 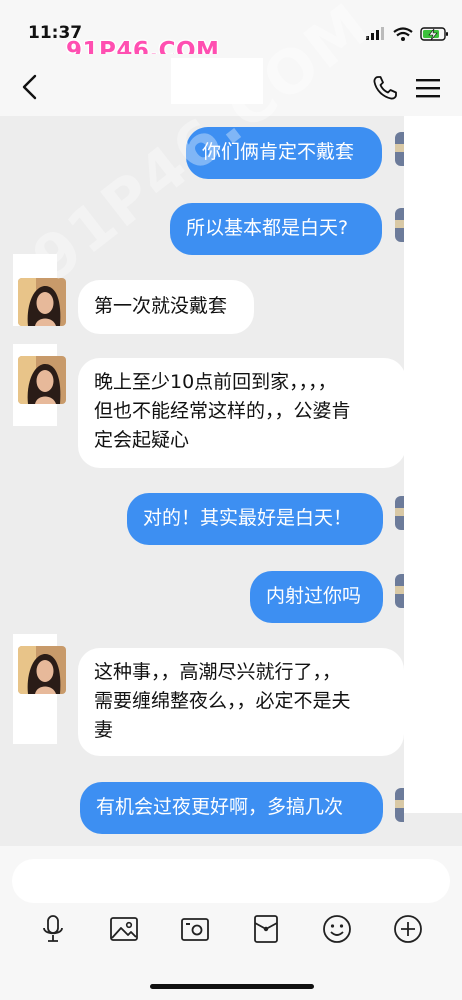 What do you see at coordinates (222, 411) in the screenshot?
I see `message-text-line: 但也不能经常这样的，，公婆肯` at bounding box center [222, 411].